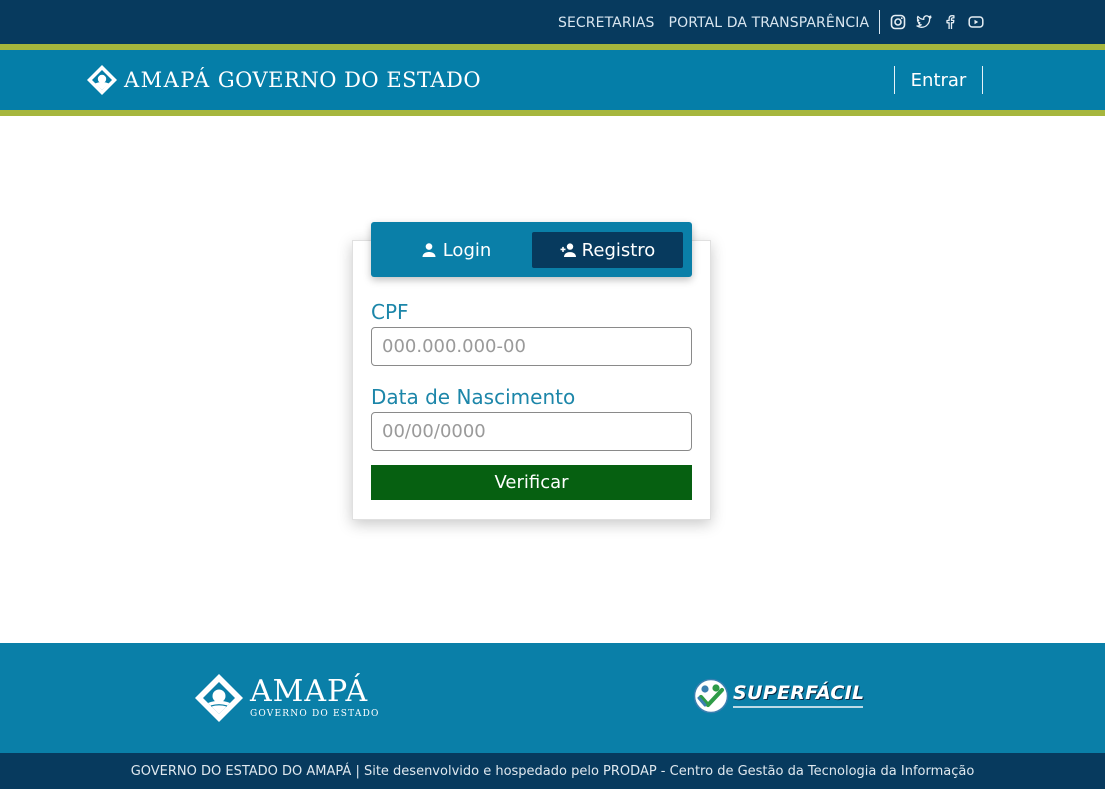  Describe the element at coordinates (473, 397) in the screenshot. I see `birth-date-label: Data de Nascimento` at that location.